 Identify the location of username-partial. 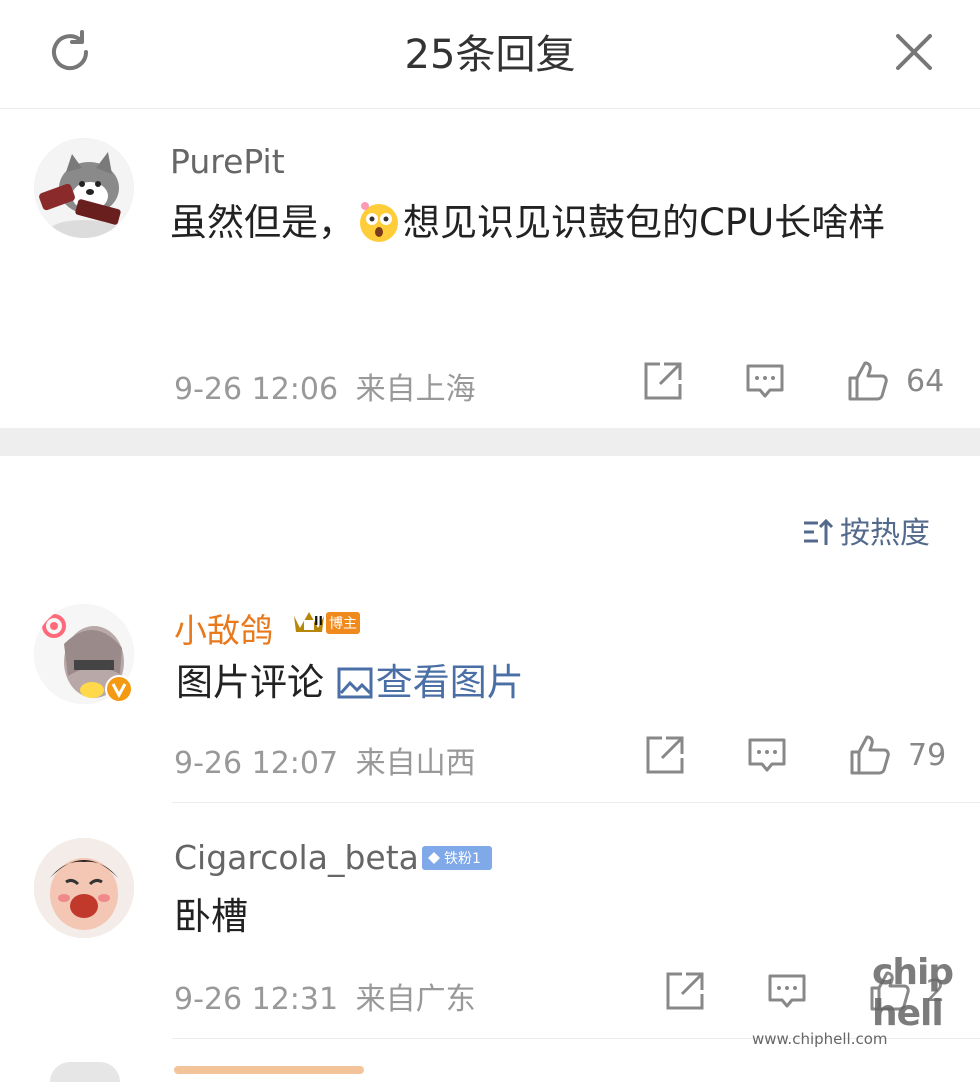
(269, 1070).